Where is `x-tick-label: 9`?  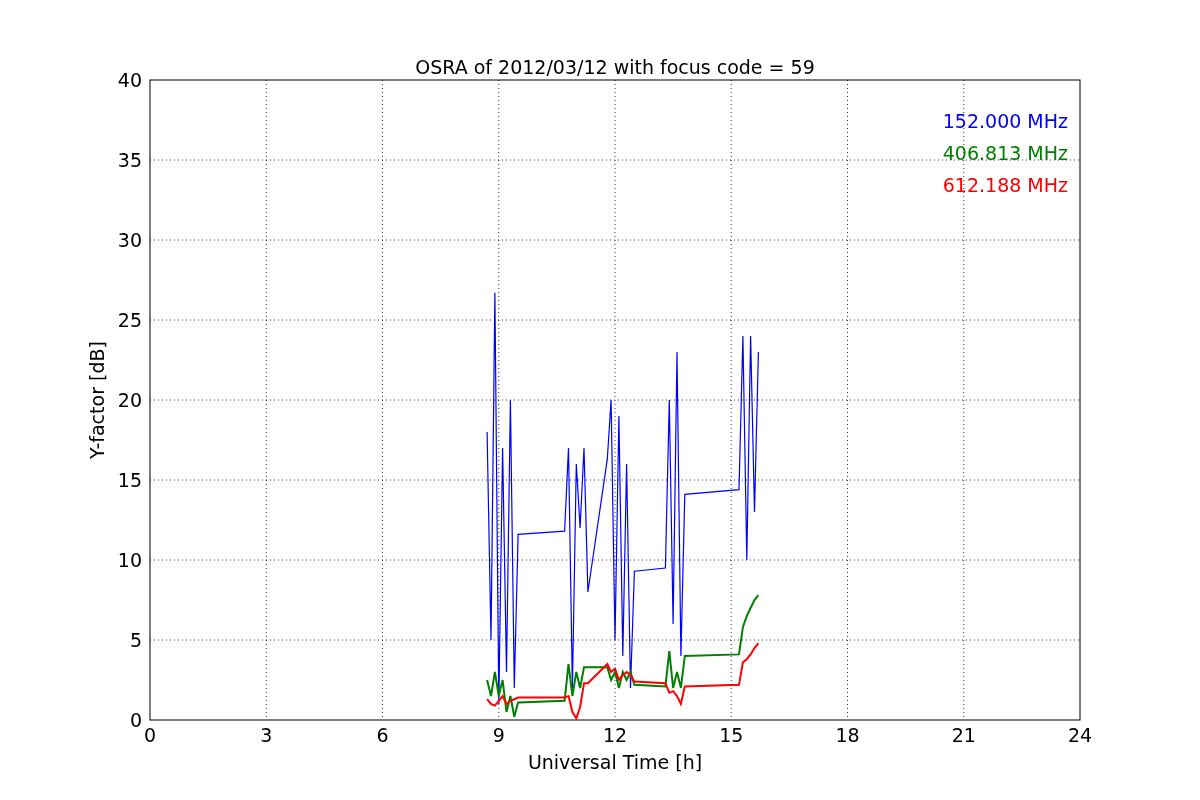 x-tick-label: 9 is located at coordinates (498, 735).